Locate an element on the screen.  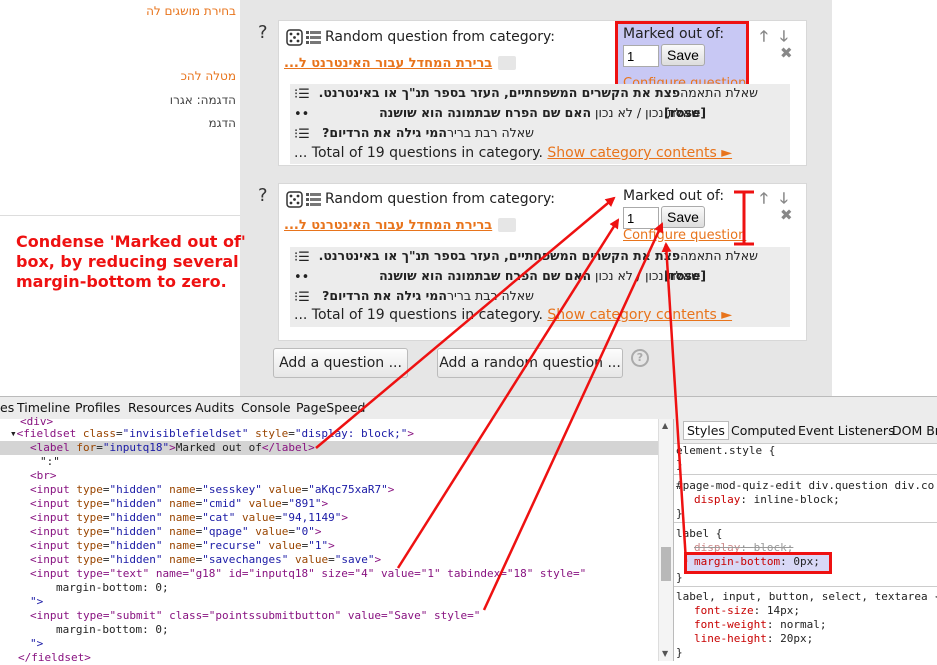
arrow-label is located at coordinates (465, 322).